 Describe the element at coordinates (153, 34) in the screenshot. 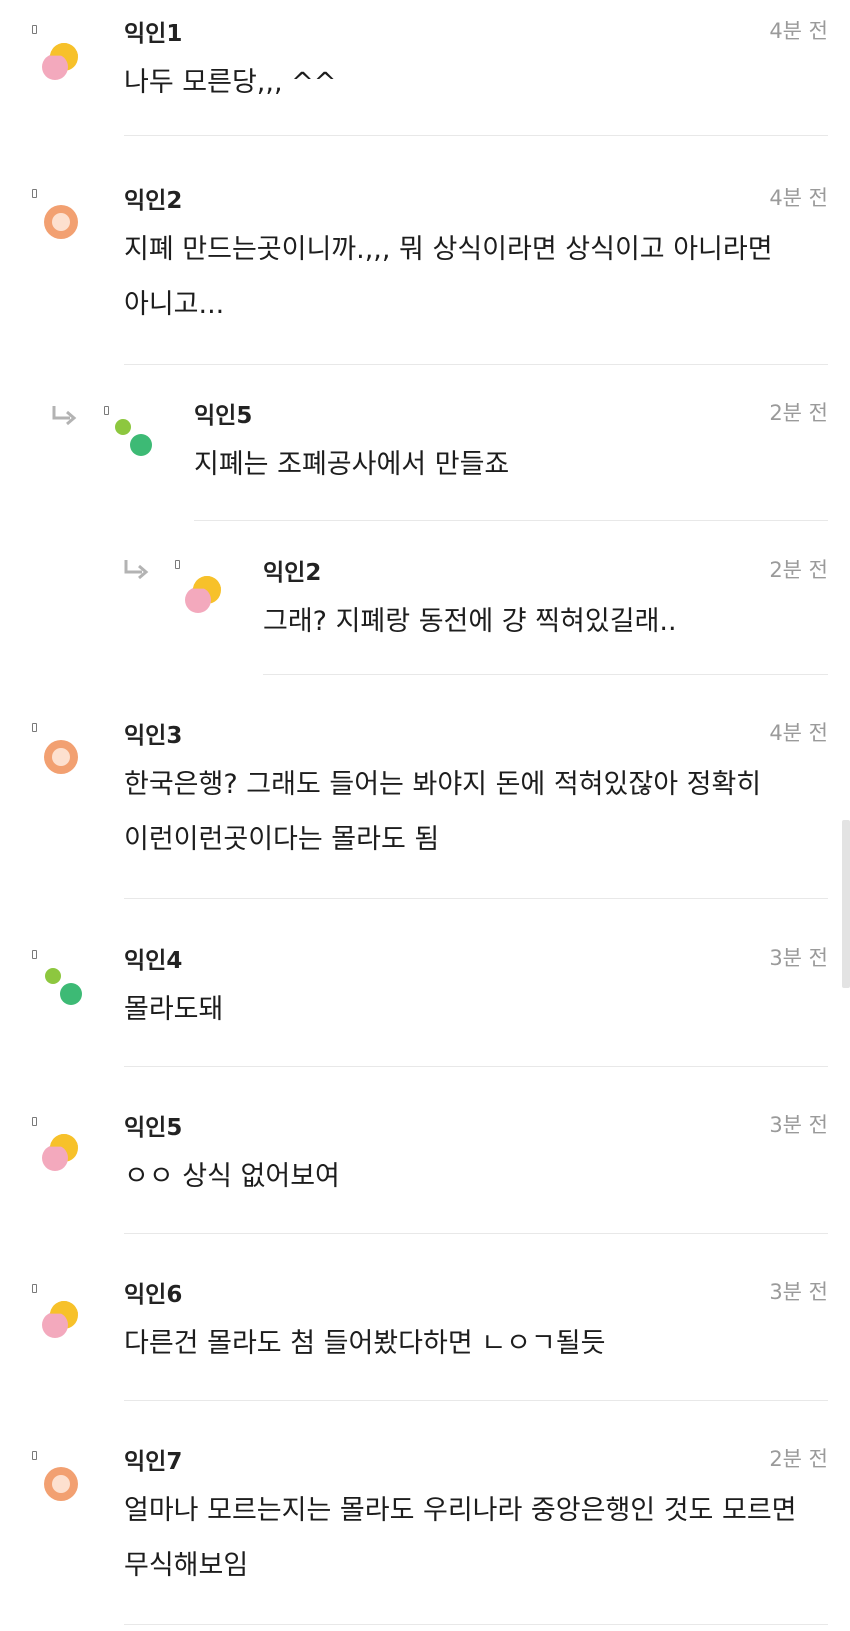

I see `comment-author: 익인1` at that location.